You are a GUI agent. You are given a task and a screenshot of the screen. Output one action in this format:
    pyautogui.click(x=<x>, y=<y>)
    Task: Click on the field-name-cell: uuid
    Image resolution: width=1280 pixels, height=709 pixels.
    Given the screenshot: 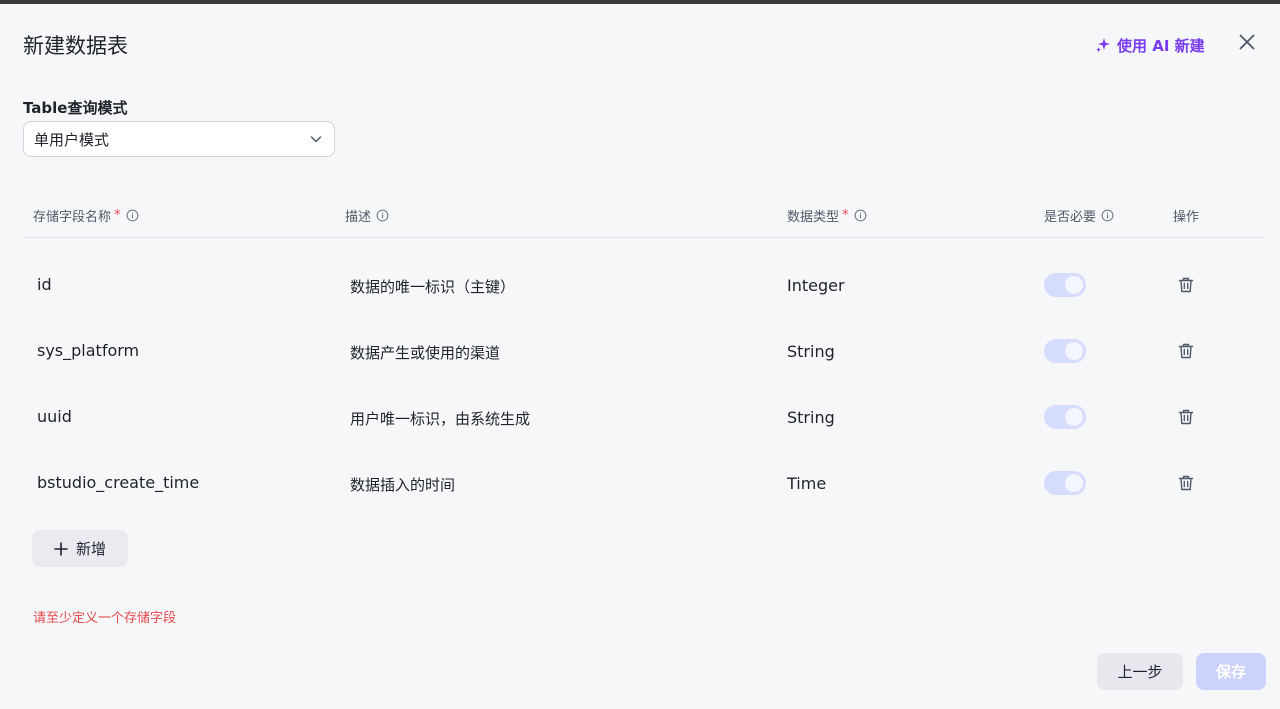 What is the action you would take?
    pyautogui.click(x=54, y=416)
    